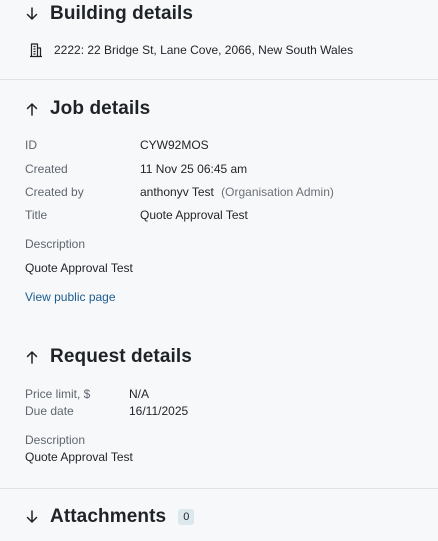 The height and width of the screenshot is (541, 438). What do you see at coordinates (36, 50) in the screenshot?
I see `building-icon` at bounding box center [36, 50].